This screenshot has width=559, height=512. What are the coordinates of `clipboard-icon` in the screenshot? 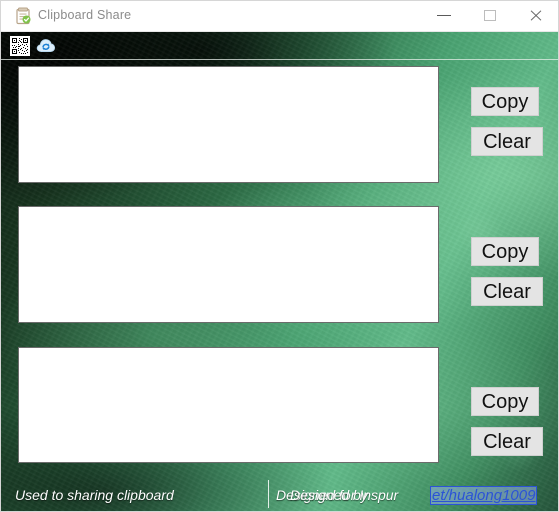 It's located at (23, 16).